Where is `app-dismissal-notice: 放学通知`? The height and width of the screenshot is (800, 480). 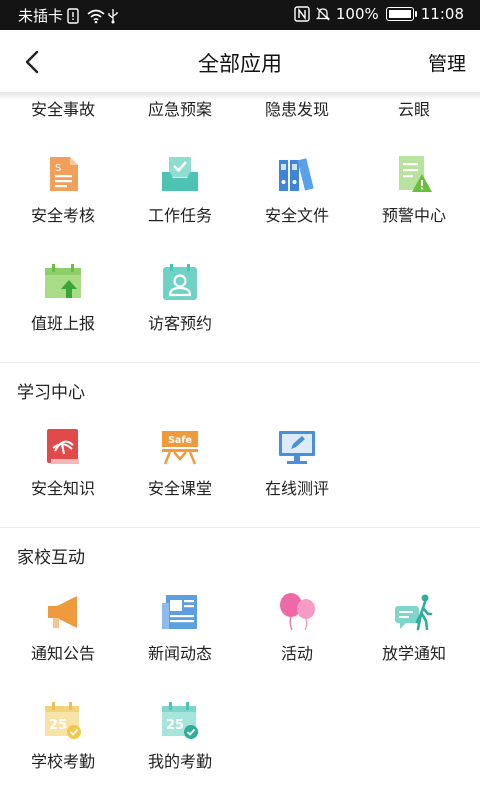 app-dismissal-notice: 放学通知 is located at coordinates (414, 628).